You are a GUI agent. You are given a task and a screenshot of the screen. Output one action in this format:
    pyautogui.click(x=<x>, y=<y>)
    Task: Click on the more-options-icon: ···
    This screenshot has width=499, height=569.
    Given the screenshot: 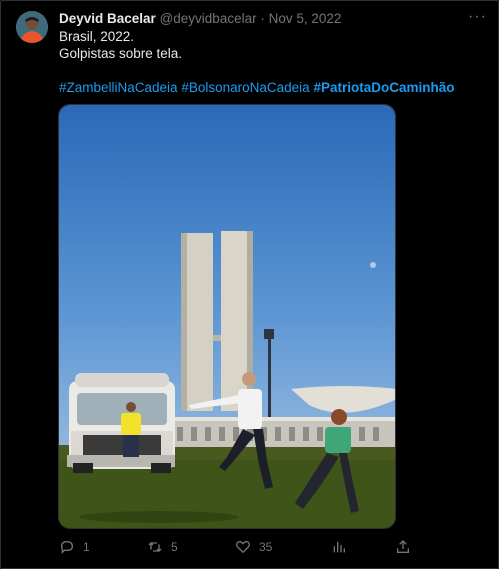 What is the action you would take?
    pyautogui.click(x=477, y=17)
    